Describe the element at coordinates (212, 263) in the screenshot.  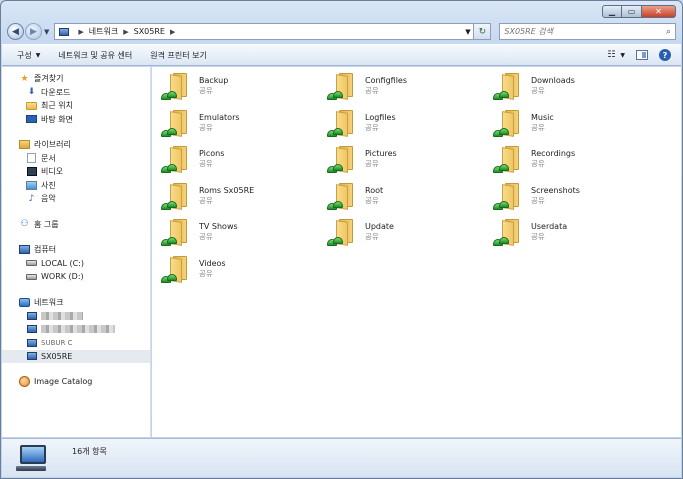
I see `folder-name: Videos` at that location.